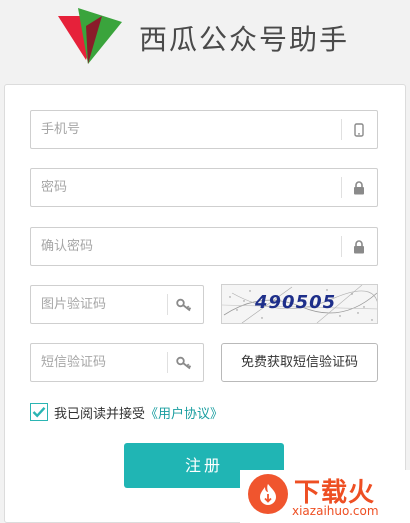  I want to click on app-title: 西瓜公众号助手, so click(244, 39).